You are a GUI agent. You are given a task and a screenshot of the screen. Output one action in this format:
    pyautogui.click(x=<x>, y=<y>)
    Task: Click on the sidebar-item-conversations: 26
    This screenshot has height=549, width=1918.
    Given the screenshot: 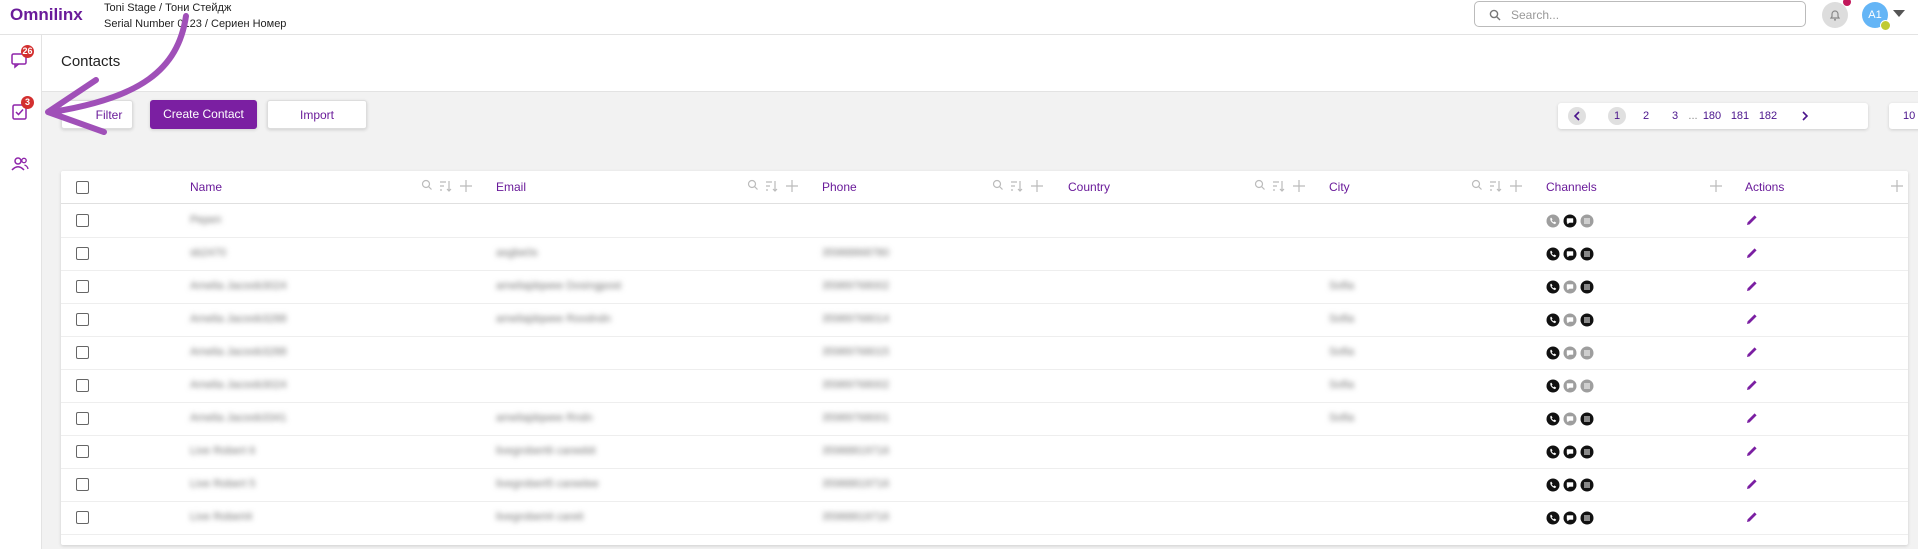 What is the action you would take?
    pyautogui.click(x=22, y=59)
    